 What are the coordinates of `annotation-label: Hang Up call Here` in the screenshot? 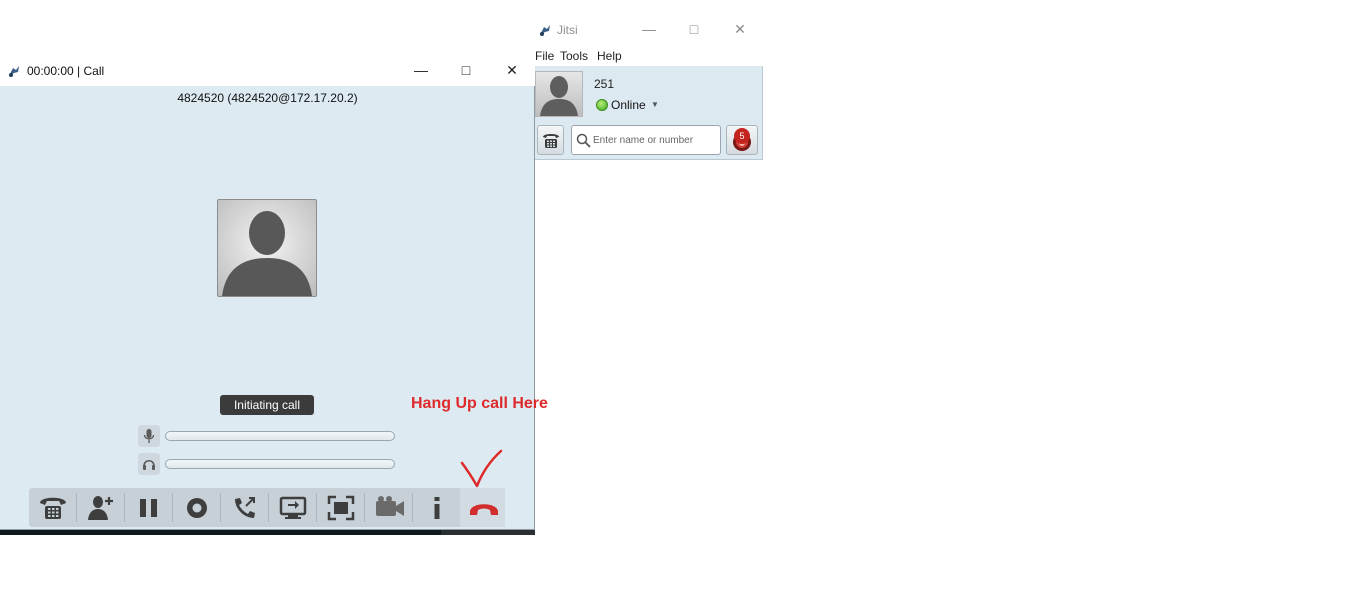 It's located at (479, 403).